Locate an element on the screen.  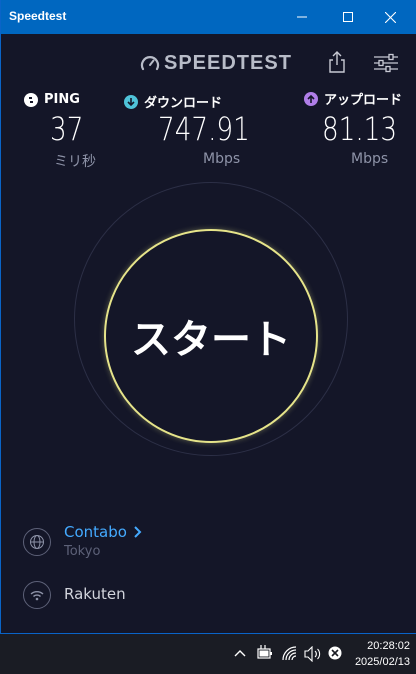
server-link: Contabo is located at coordinates (103, 532).